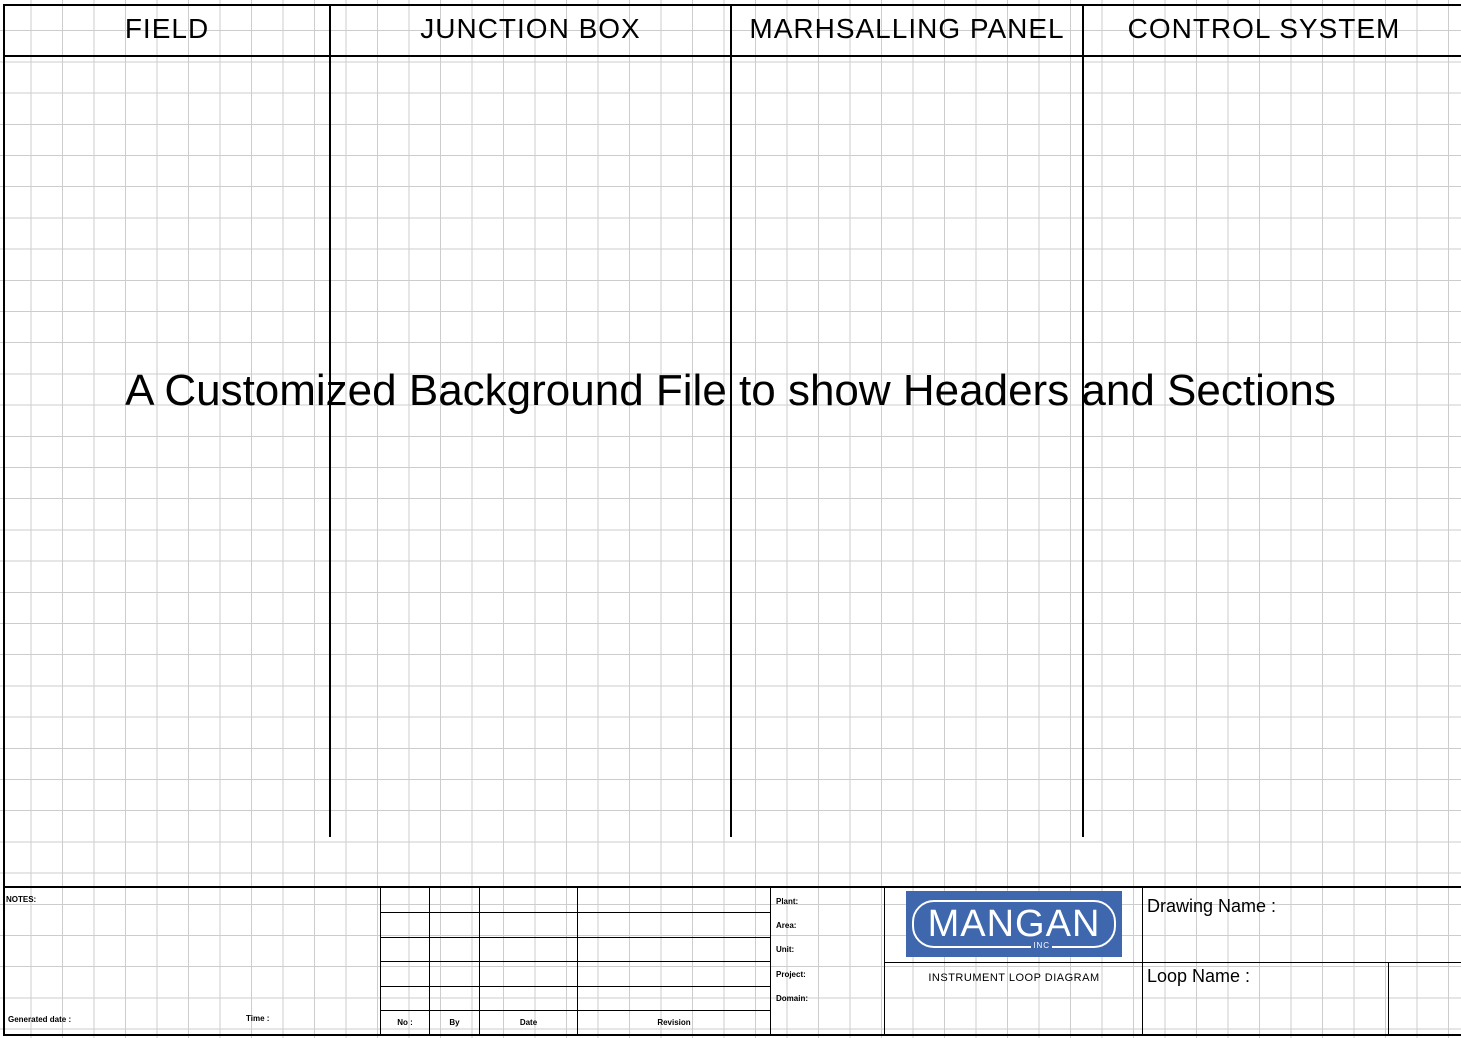  What do you see at coordinates (786, 925) in the screenshot?
I see `area-label: Area:` at bounding box center [786, 925].